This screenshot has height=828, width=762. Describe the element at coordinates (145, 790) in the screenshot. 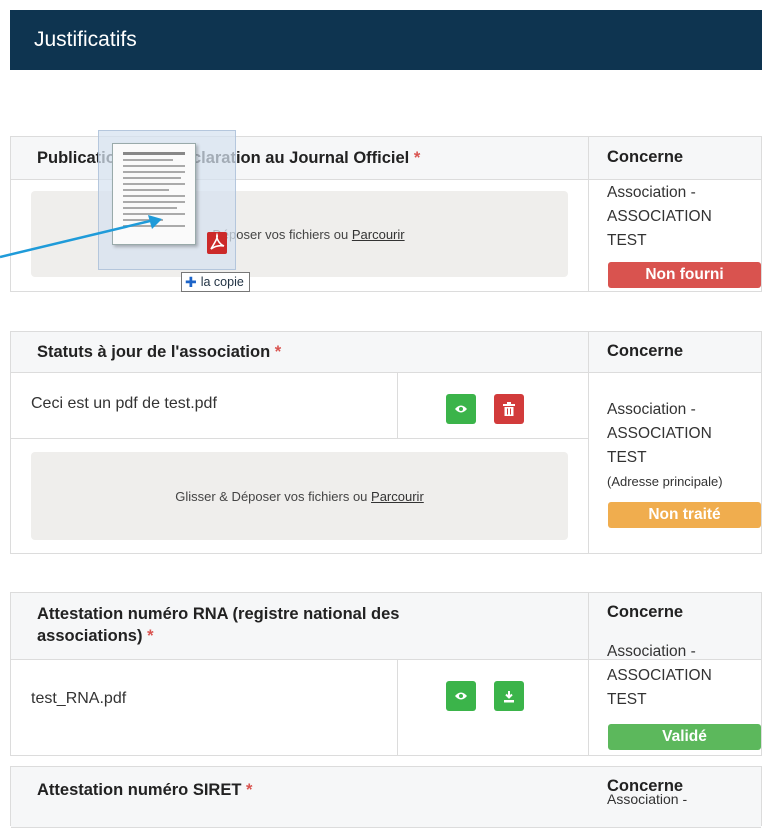

I see `section-title: Attestation numéro SIRET *` at that location.